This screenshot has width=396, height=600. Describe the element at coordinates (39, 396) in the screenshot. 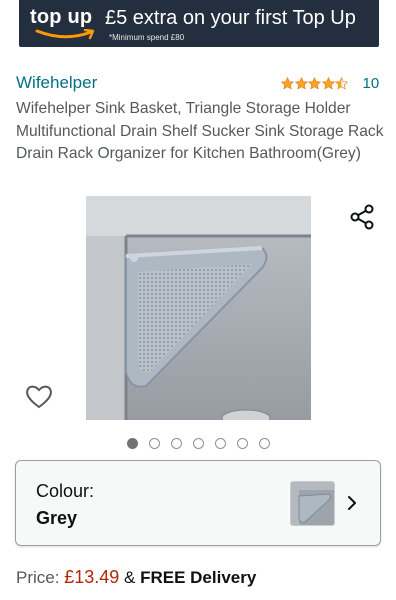

I see `heart-icon` at that location.